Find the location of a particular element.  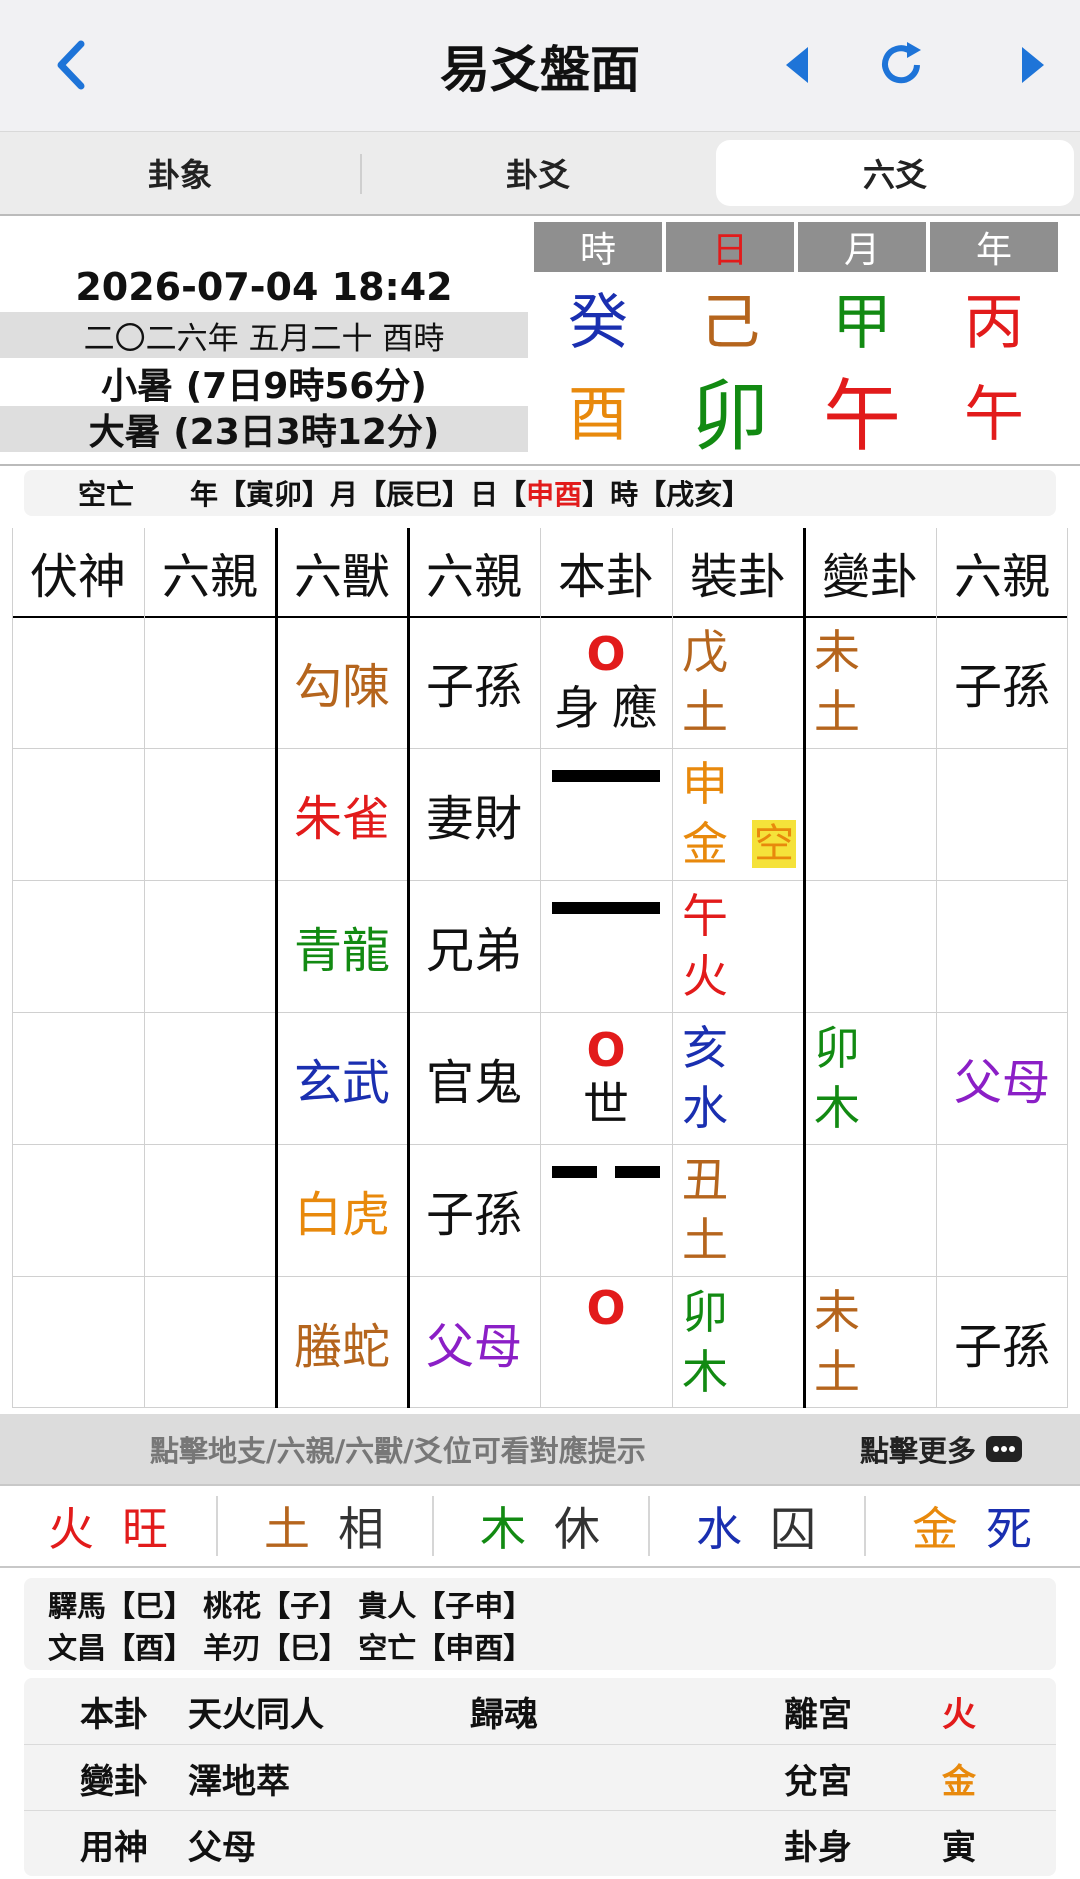

changed-element-char: 土 is located at coordinates (837, 1372).